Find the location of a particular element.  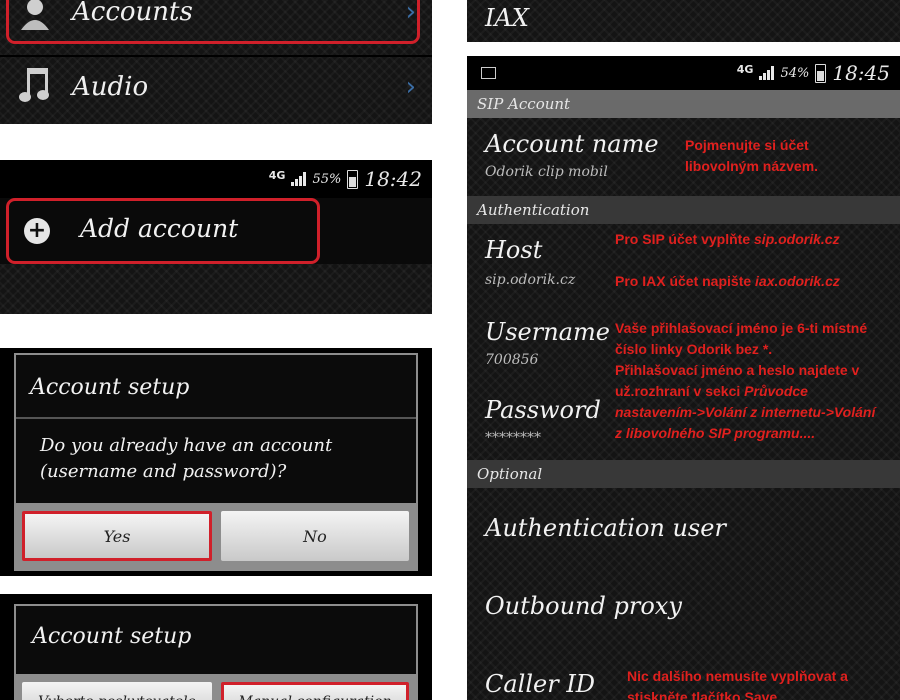

account-name-field: Account name Odorik clip mobil is located at coordinates (683, 157).